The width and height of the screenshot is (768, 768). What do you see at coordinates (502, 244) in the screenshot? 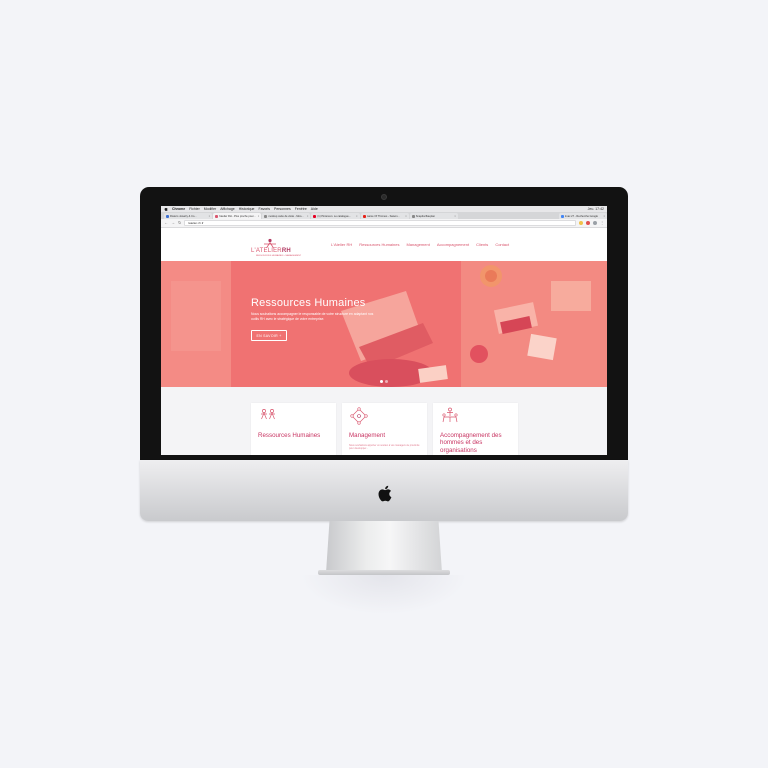
I see `nav-contact: Contact` at bounding box center [502, 244].